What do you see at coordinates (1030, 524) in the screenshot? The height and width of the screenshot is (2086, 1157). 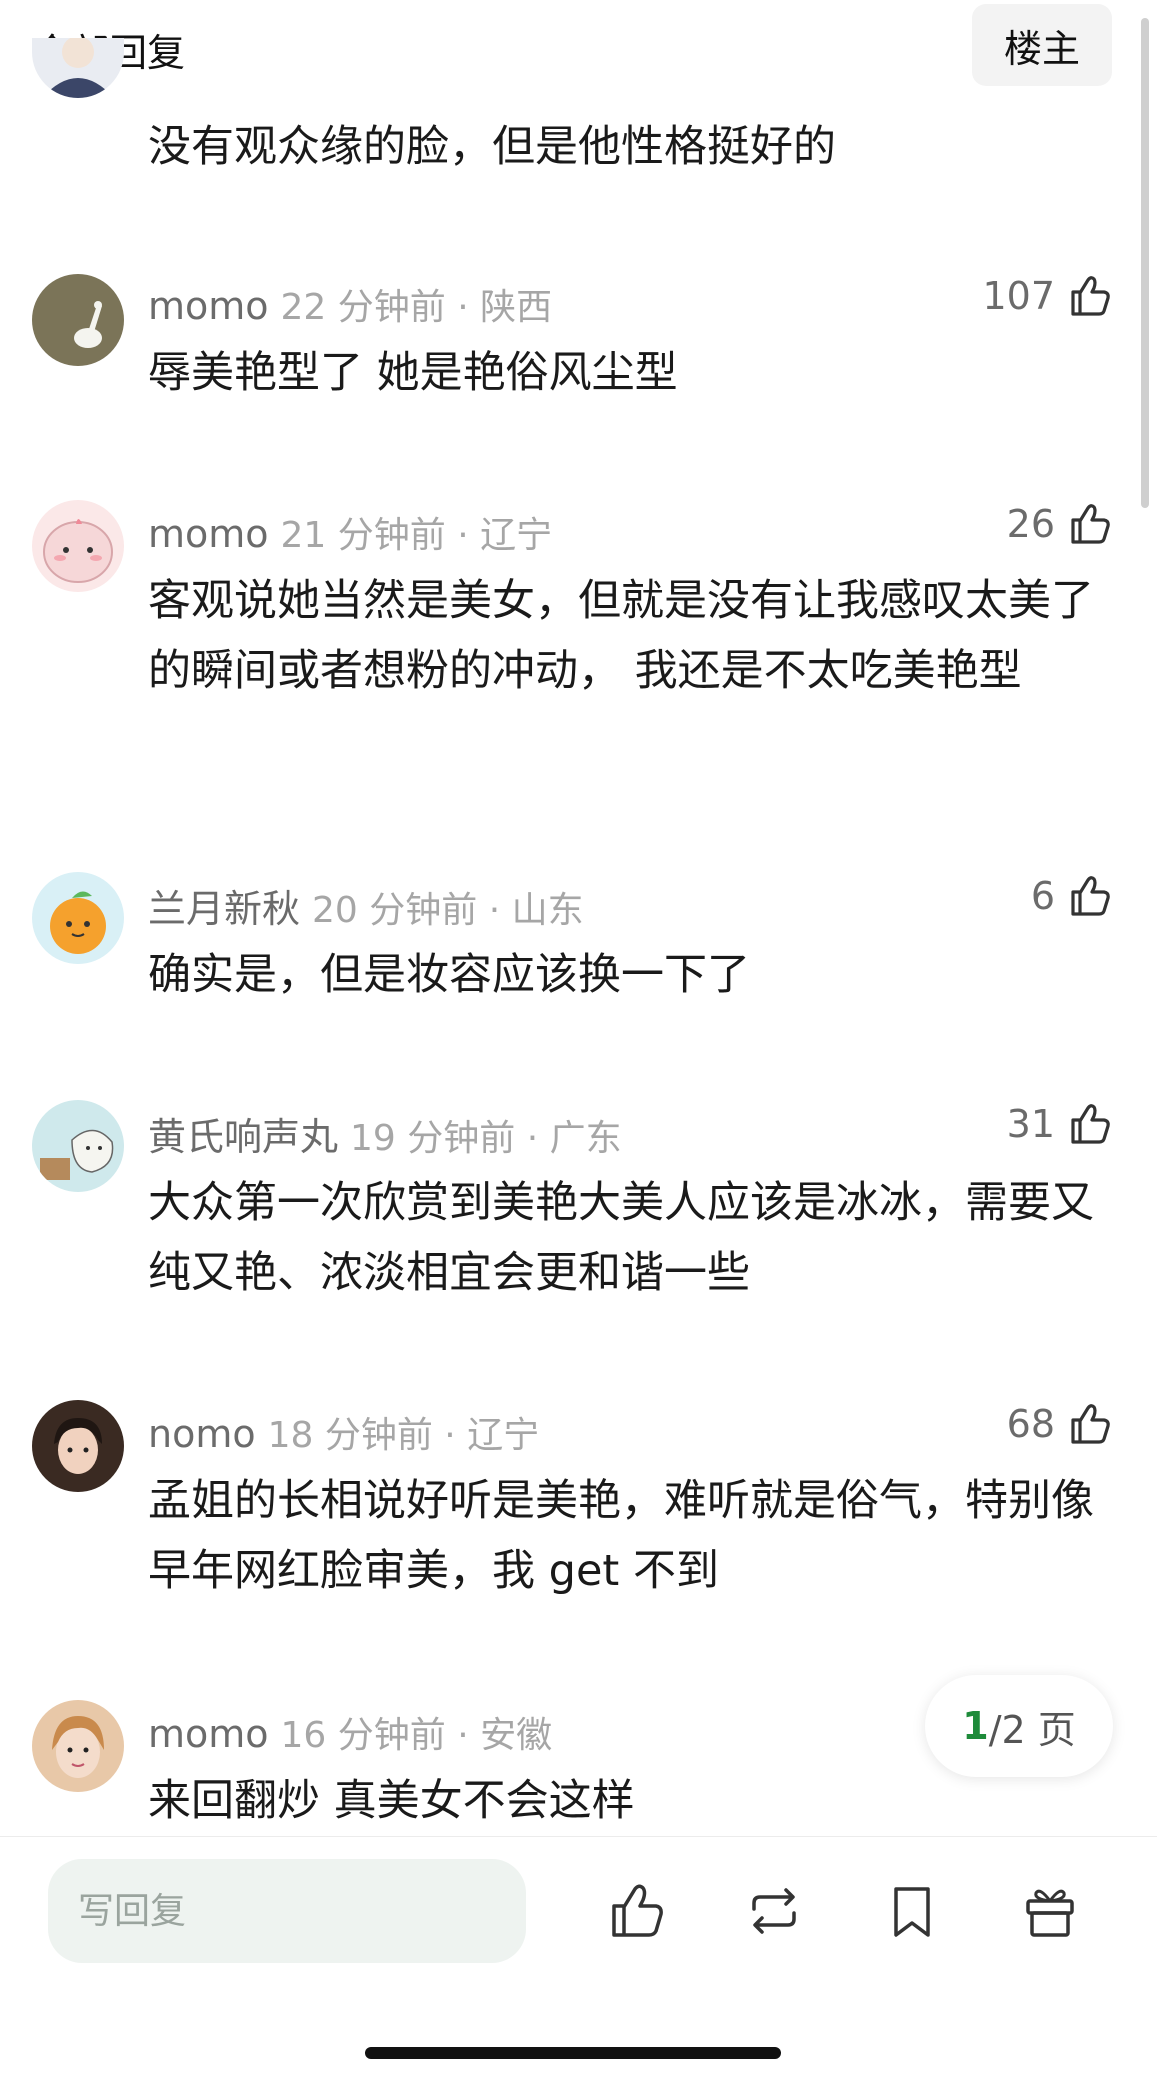 I see `like-count: 26` at bounding box center [1030, 524].